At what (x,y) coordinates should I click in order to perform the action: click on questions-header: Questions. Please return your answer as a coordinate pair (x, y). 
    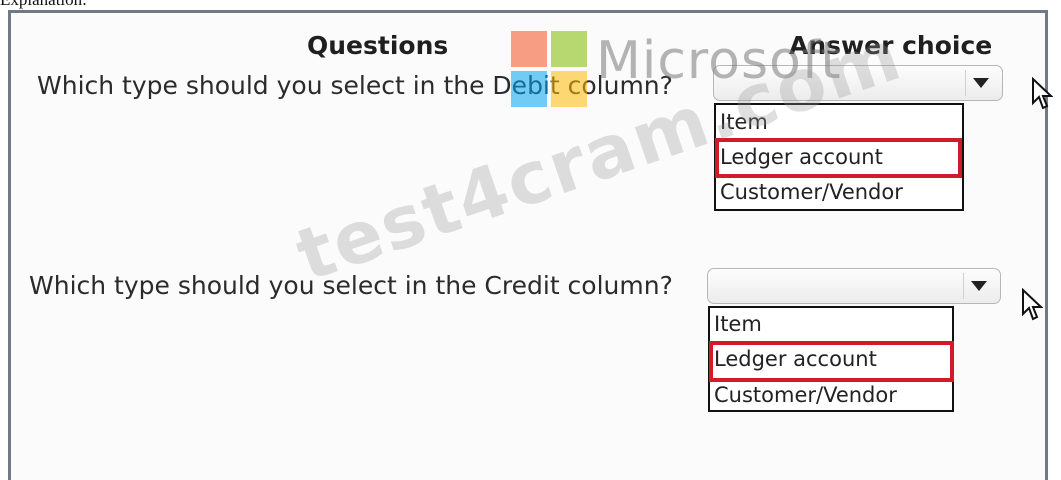
    Looking at the image, I should click on (378, 45).